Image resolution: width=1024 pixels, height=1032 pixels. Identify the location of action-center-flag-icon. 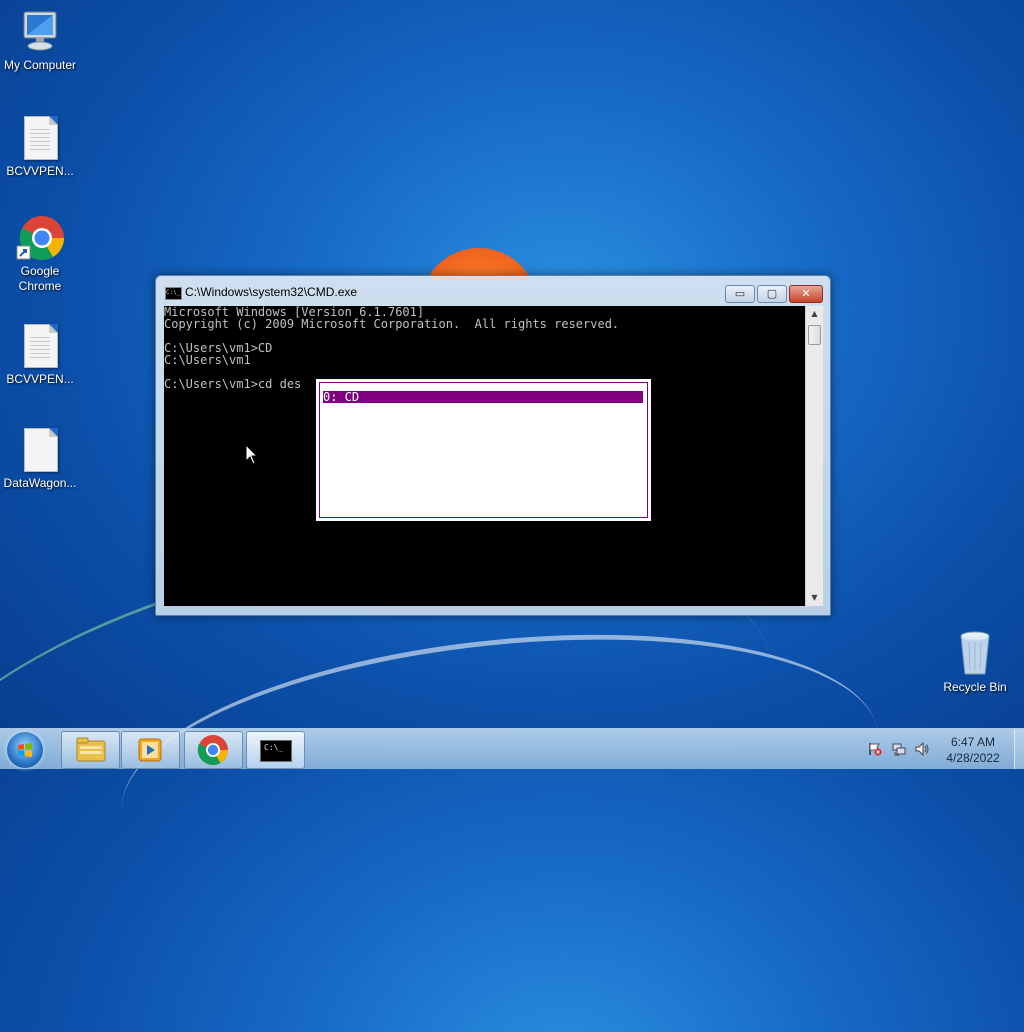
(875, 749).